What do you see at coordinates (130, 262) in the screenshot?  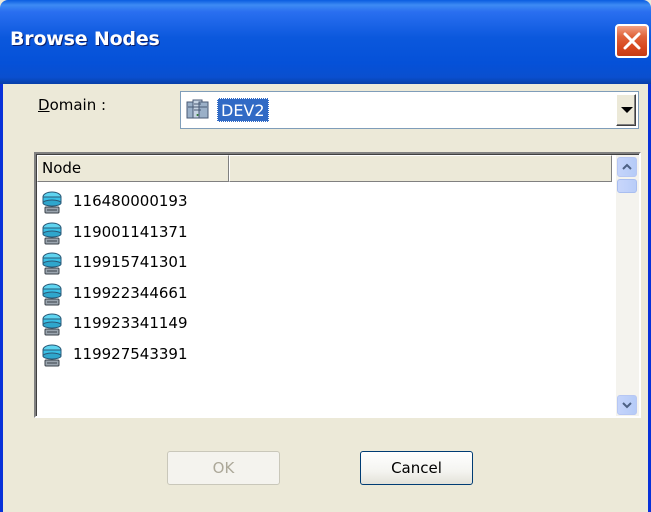 I see `node-label: 119915741301` at bounding box center [130, 262].